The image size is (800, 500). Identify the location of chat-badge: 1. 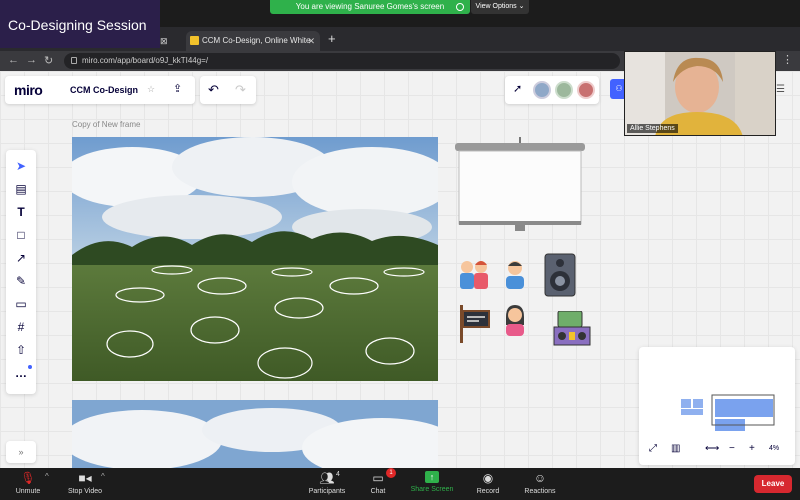
(391, 473).